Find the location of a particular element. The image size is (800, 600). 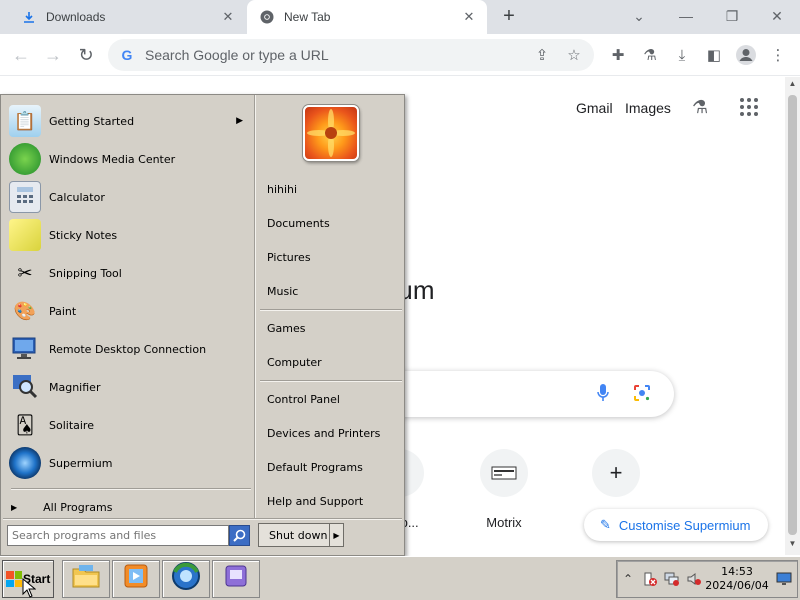

share-icon: ⇪ is located at coordinates (542, 55).